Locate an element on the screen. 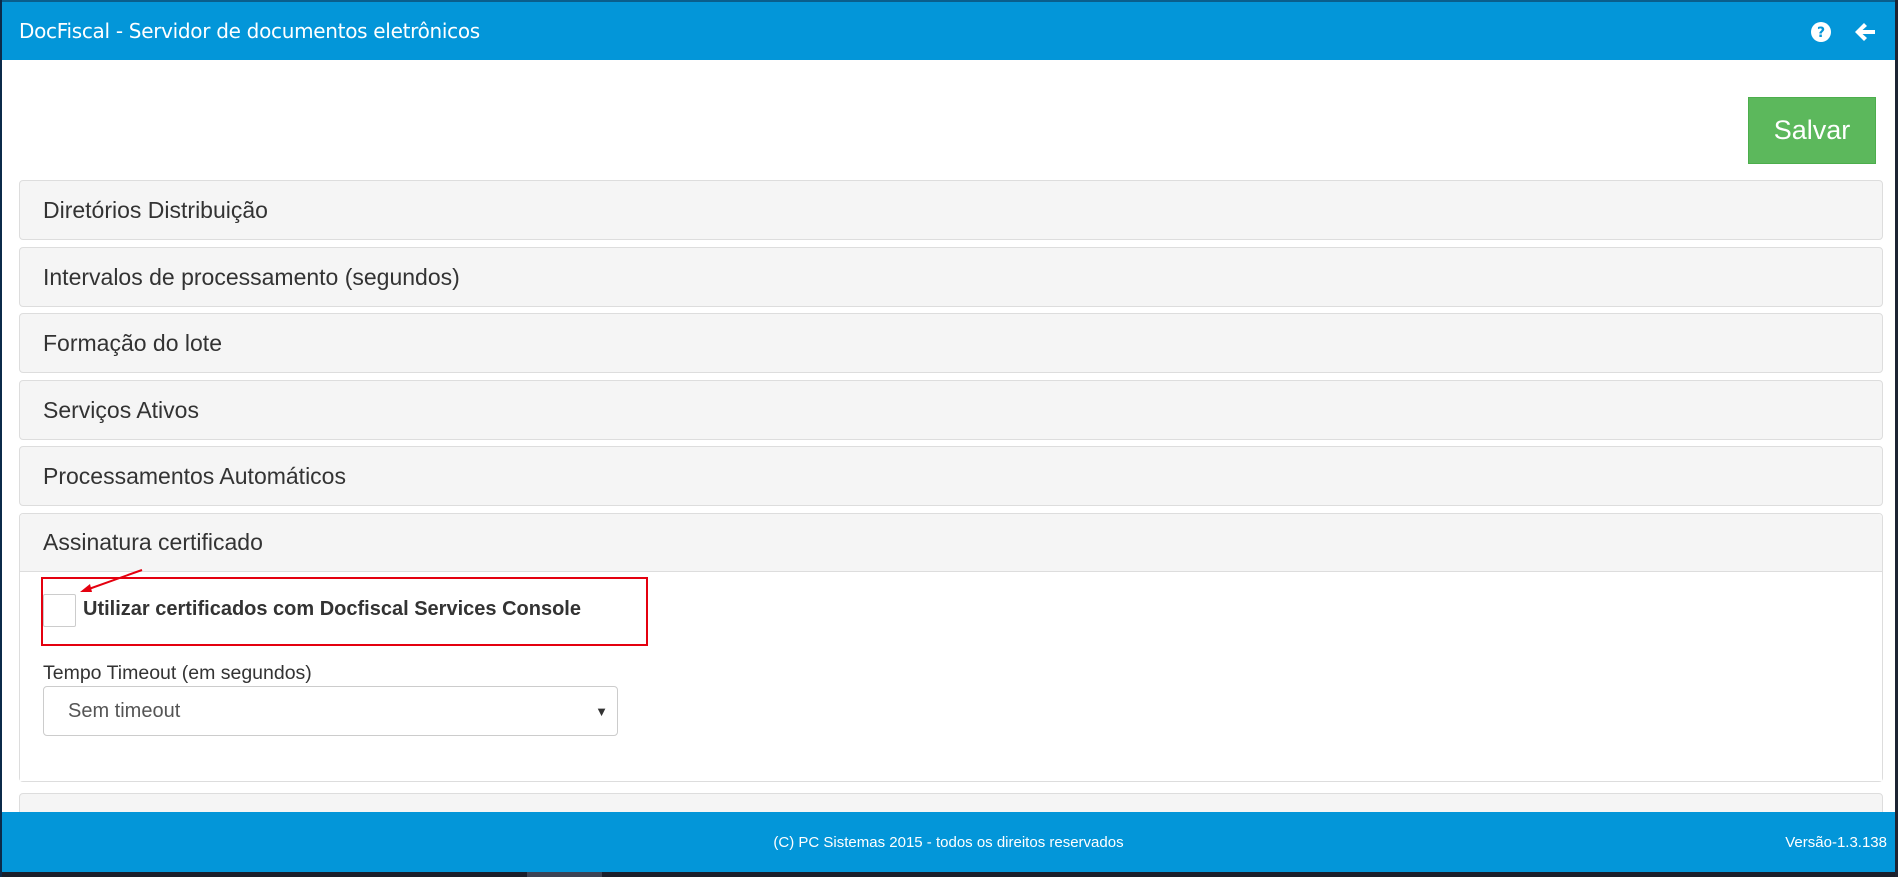 The image size is (1898, 877). taskbar-strip is located at coordinates (948, 874).